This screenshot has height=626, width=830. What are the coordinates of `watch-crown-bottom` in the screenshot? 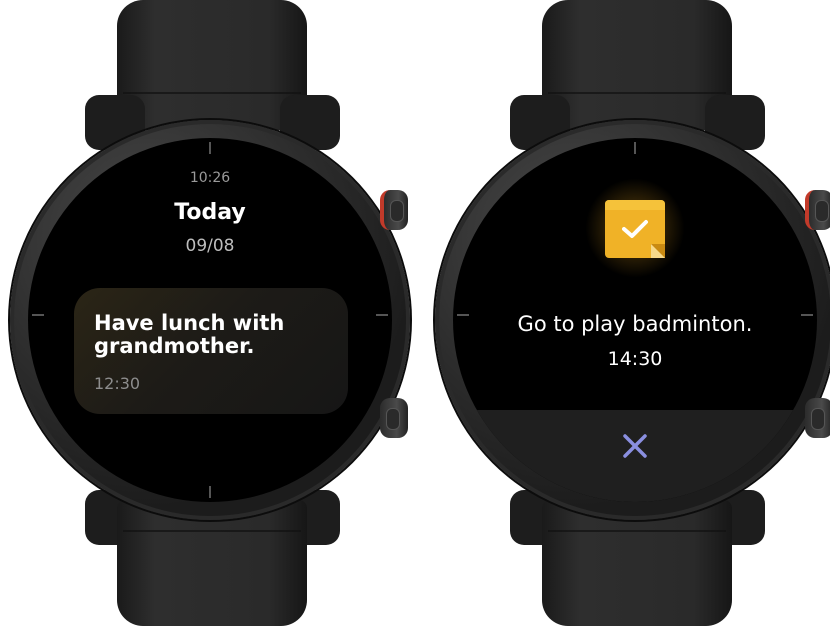 It's located at (394, 418).